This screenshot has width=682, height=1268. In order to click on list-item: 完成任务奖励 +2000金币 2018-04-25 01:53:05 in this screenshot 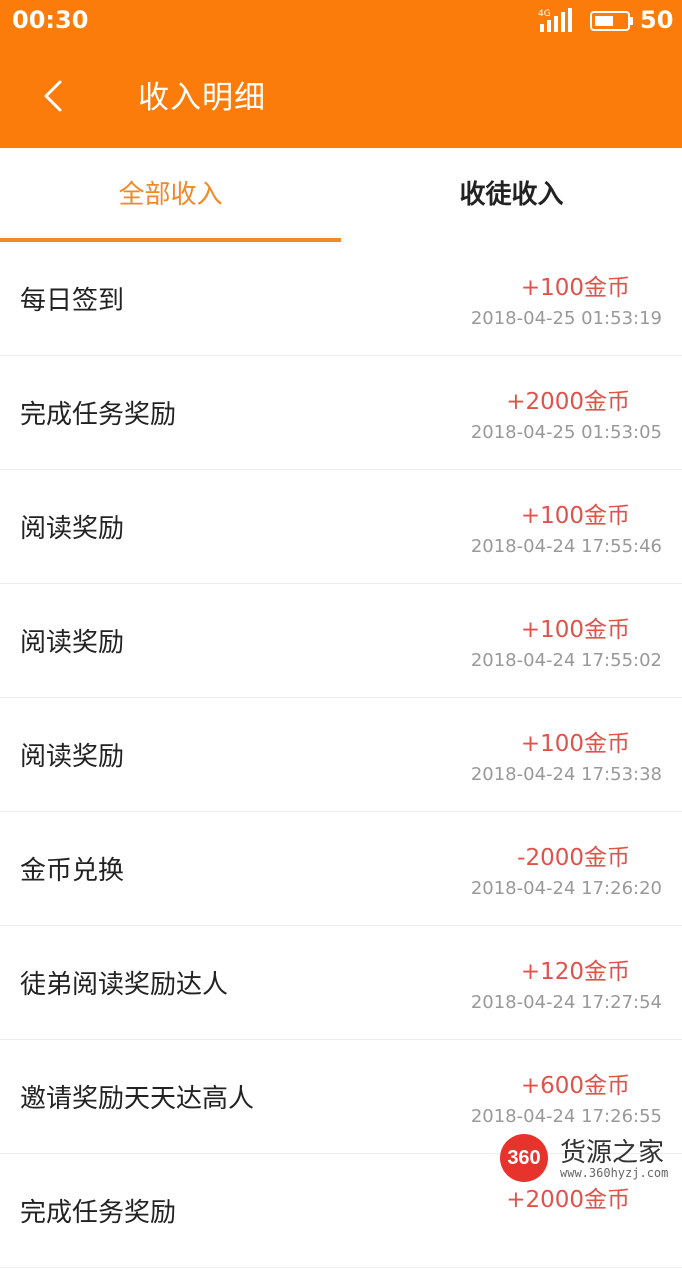, I will do `click(341, 413)`.